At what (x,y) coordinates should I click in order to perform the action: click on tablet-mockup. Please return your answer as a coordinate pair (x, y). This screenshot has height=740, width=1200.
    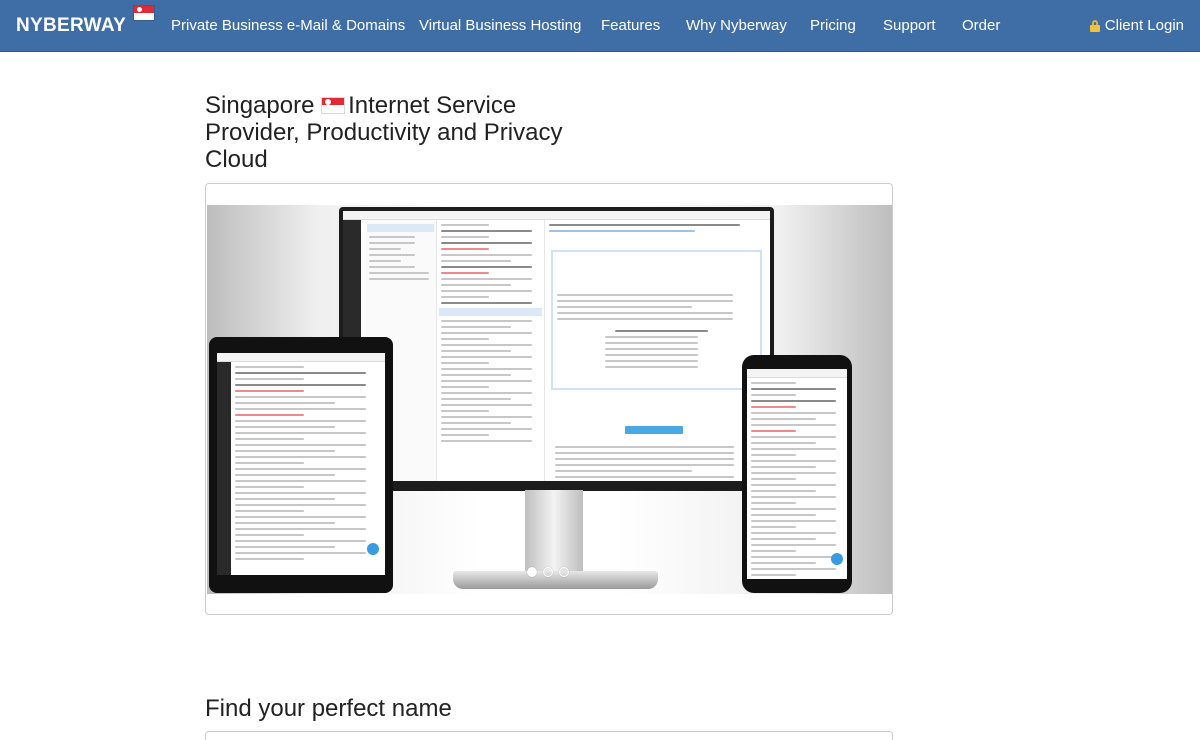
    Looking at the image, I should click on (301, 465).